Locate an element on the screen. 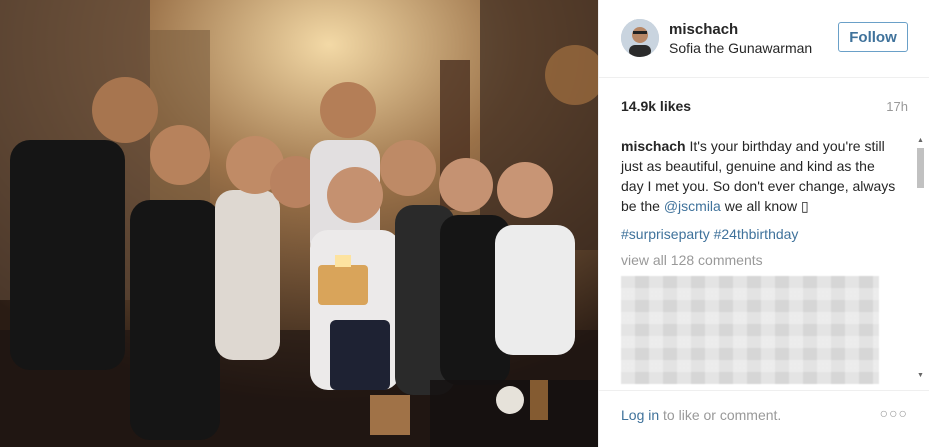 The image size is (929, 448). caption-mention: @jscmila is located at coordinates (692, 206).